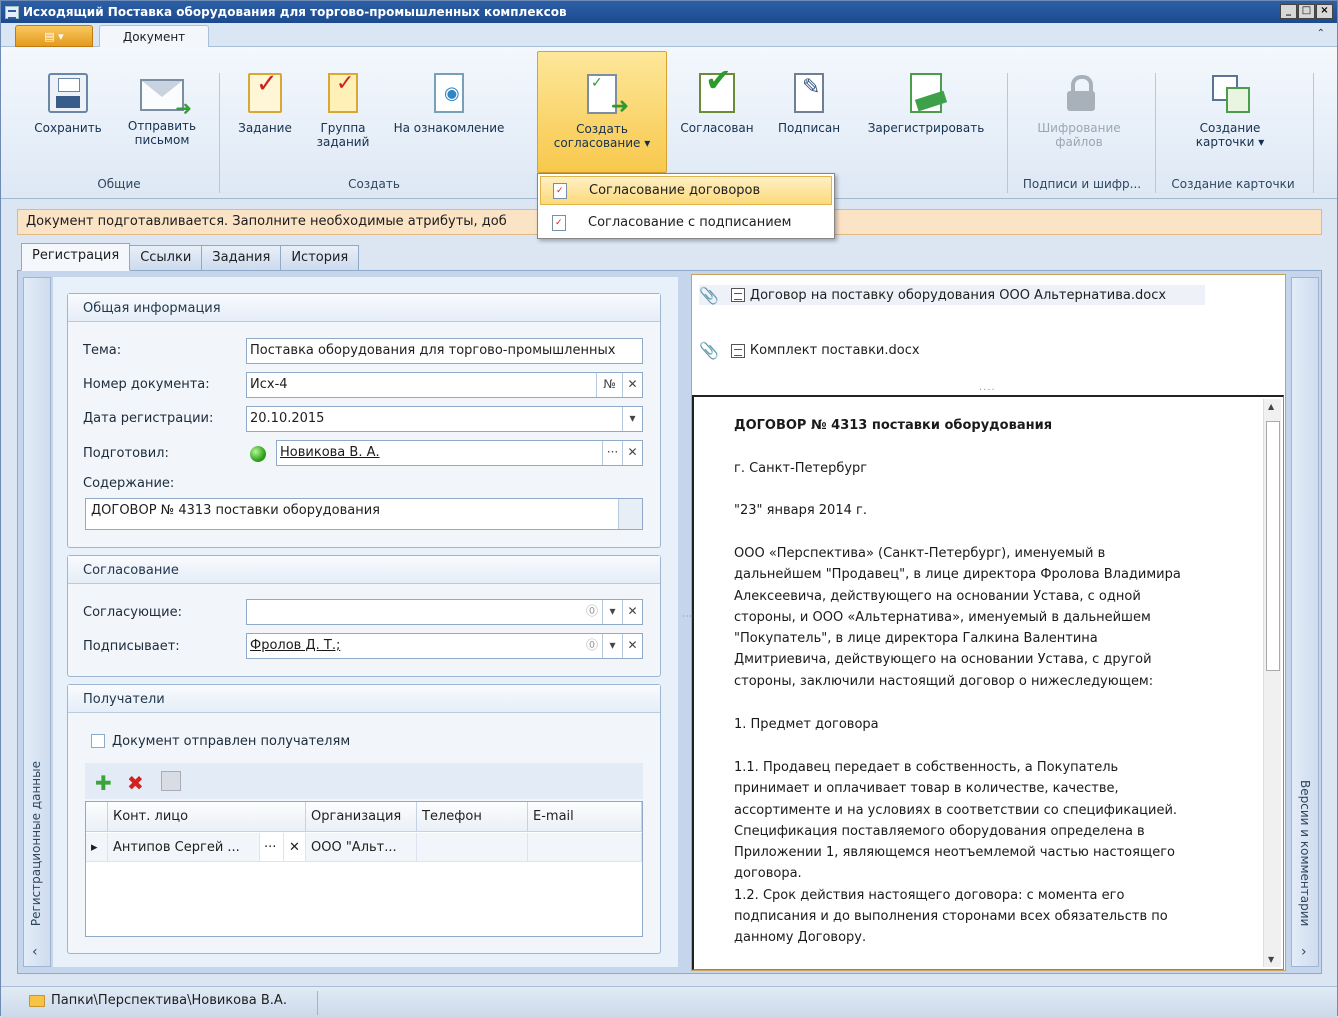 The width and height of the screenshot is (1338, 1017). What do you see at coordinates (265, 112) in the screenshot?
I see `task-button: Задание` at bounding box center [265, 112].